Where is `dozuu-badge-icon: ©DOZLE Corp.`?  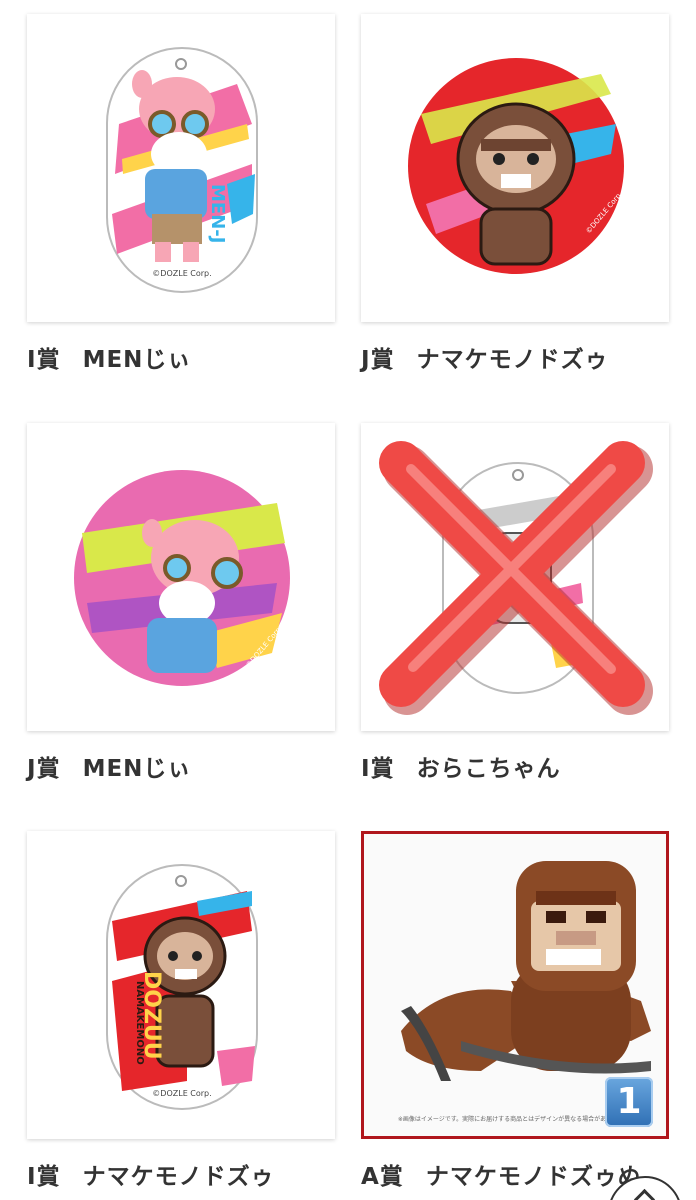
dozuu-badge-icon: ©DOZLE Corp. is located at coordinates (516, 166).